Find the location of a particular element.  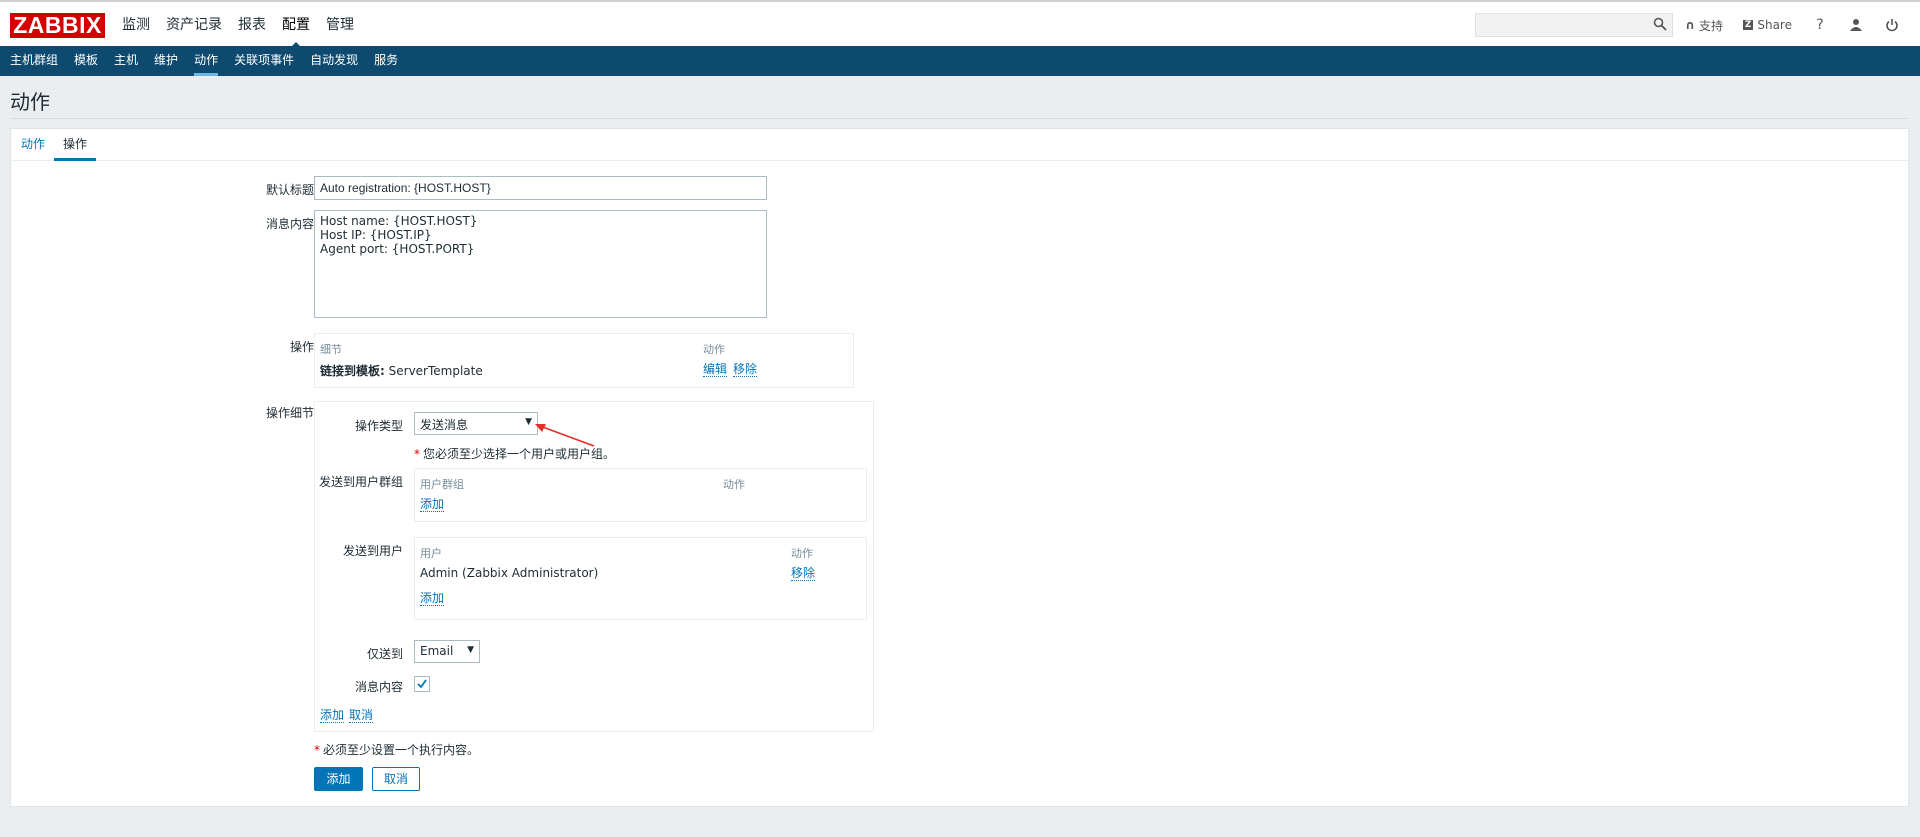

submenu-actions: 动作 is located at coordinates (206, 61).